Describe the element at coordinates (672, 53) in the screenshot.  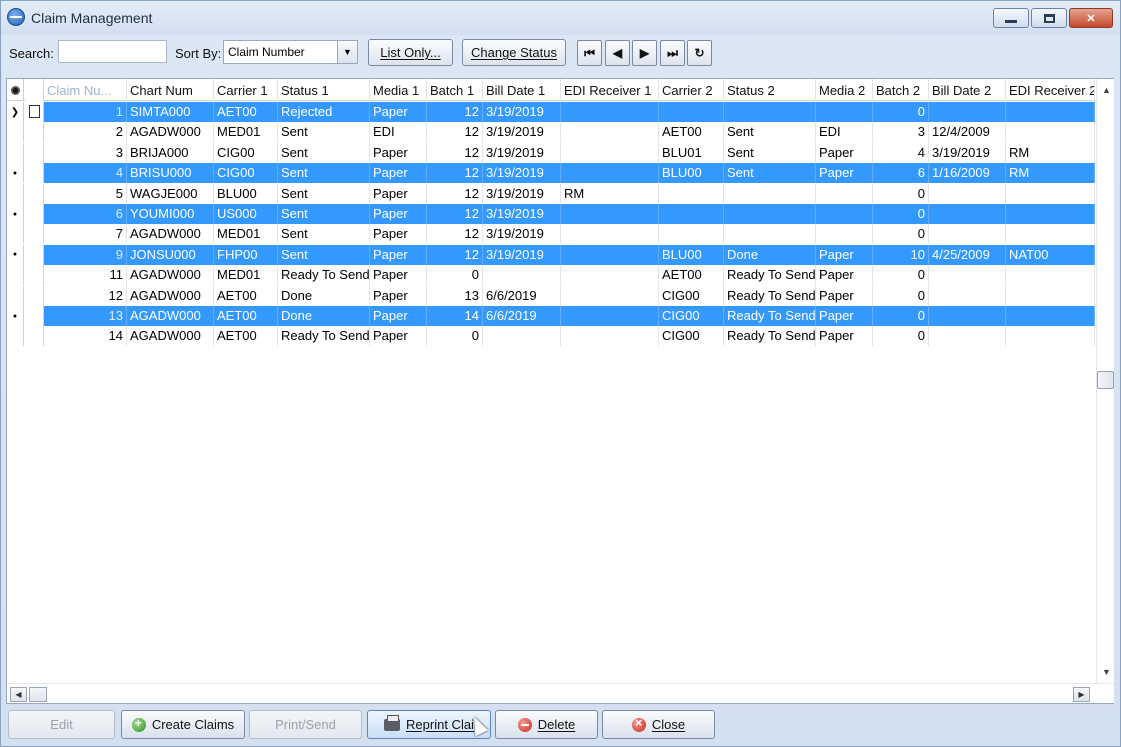
I see `last-record-button: ⏭` at that location.